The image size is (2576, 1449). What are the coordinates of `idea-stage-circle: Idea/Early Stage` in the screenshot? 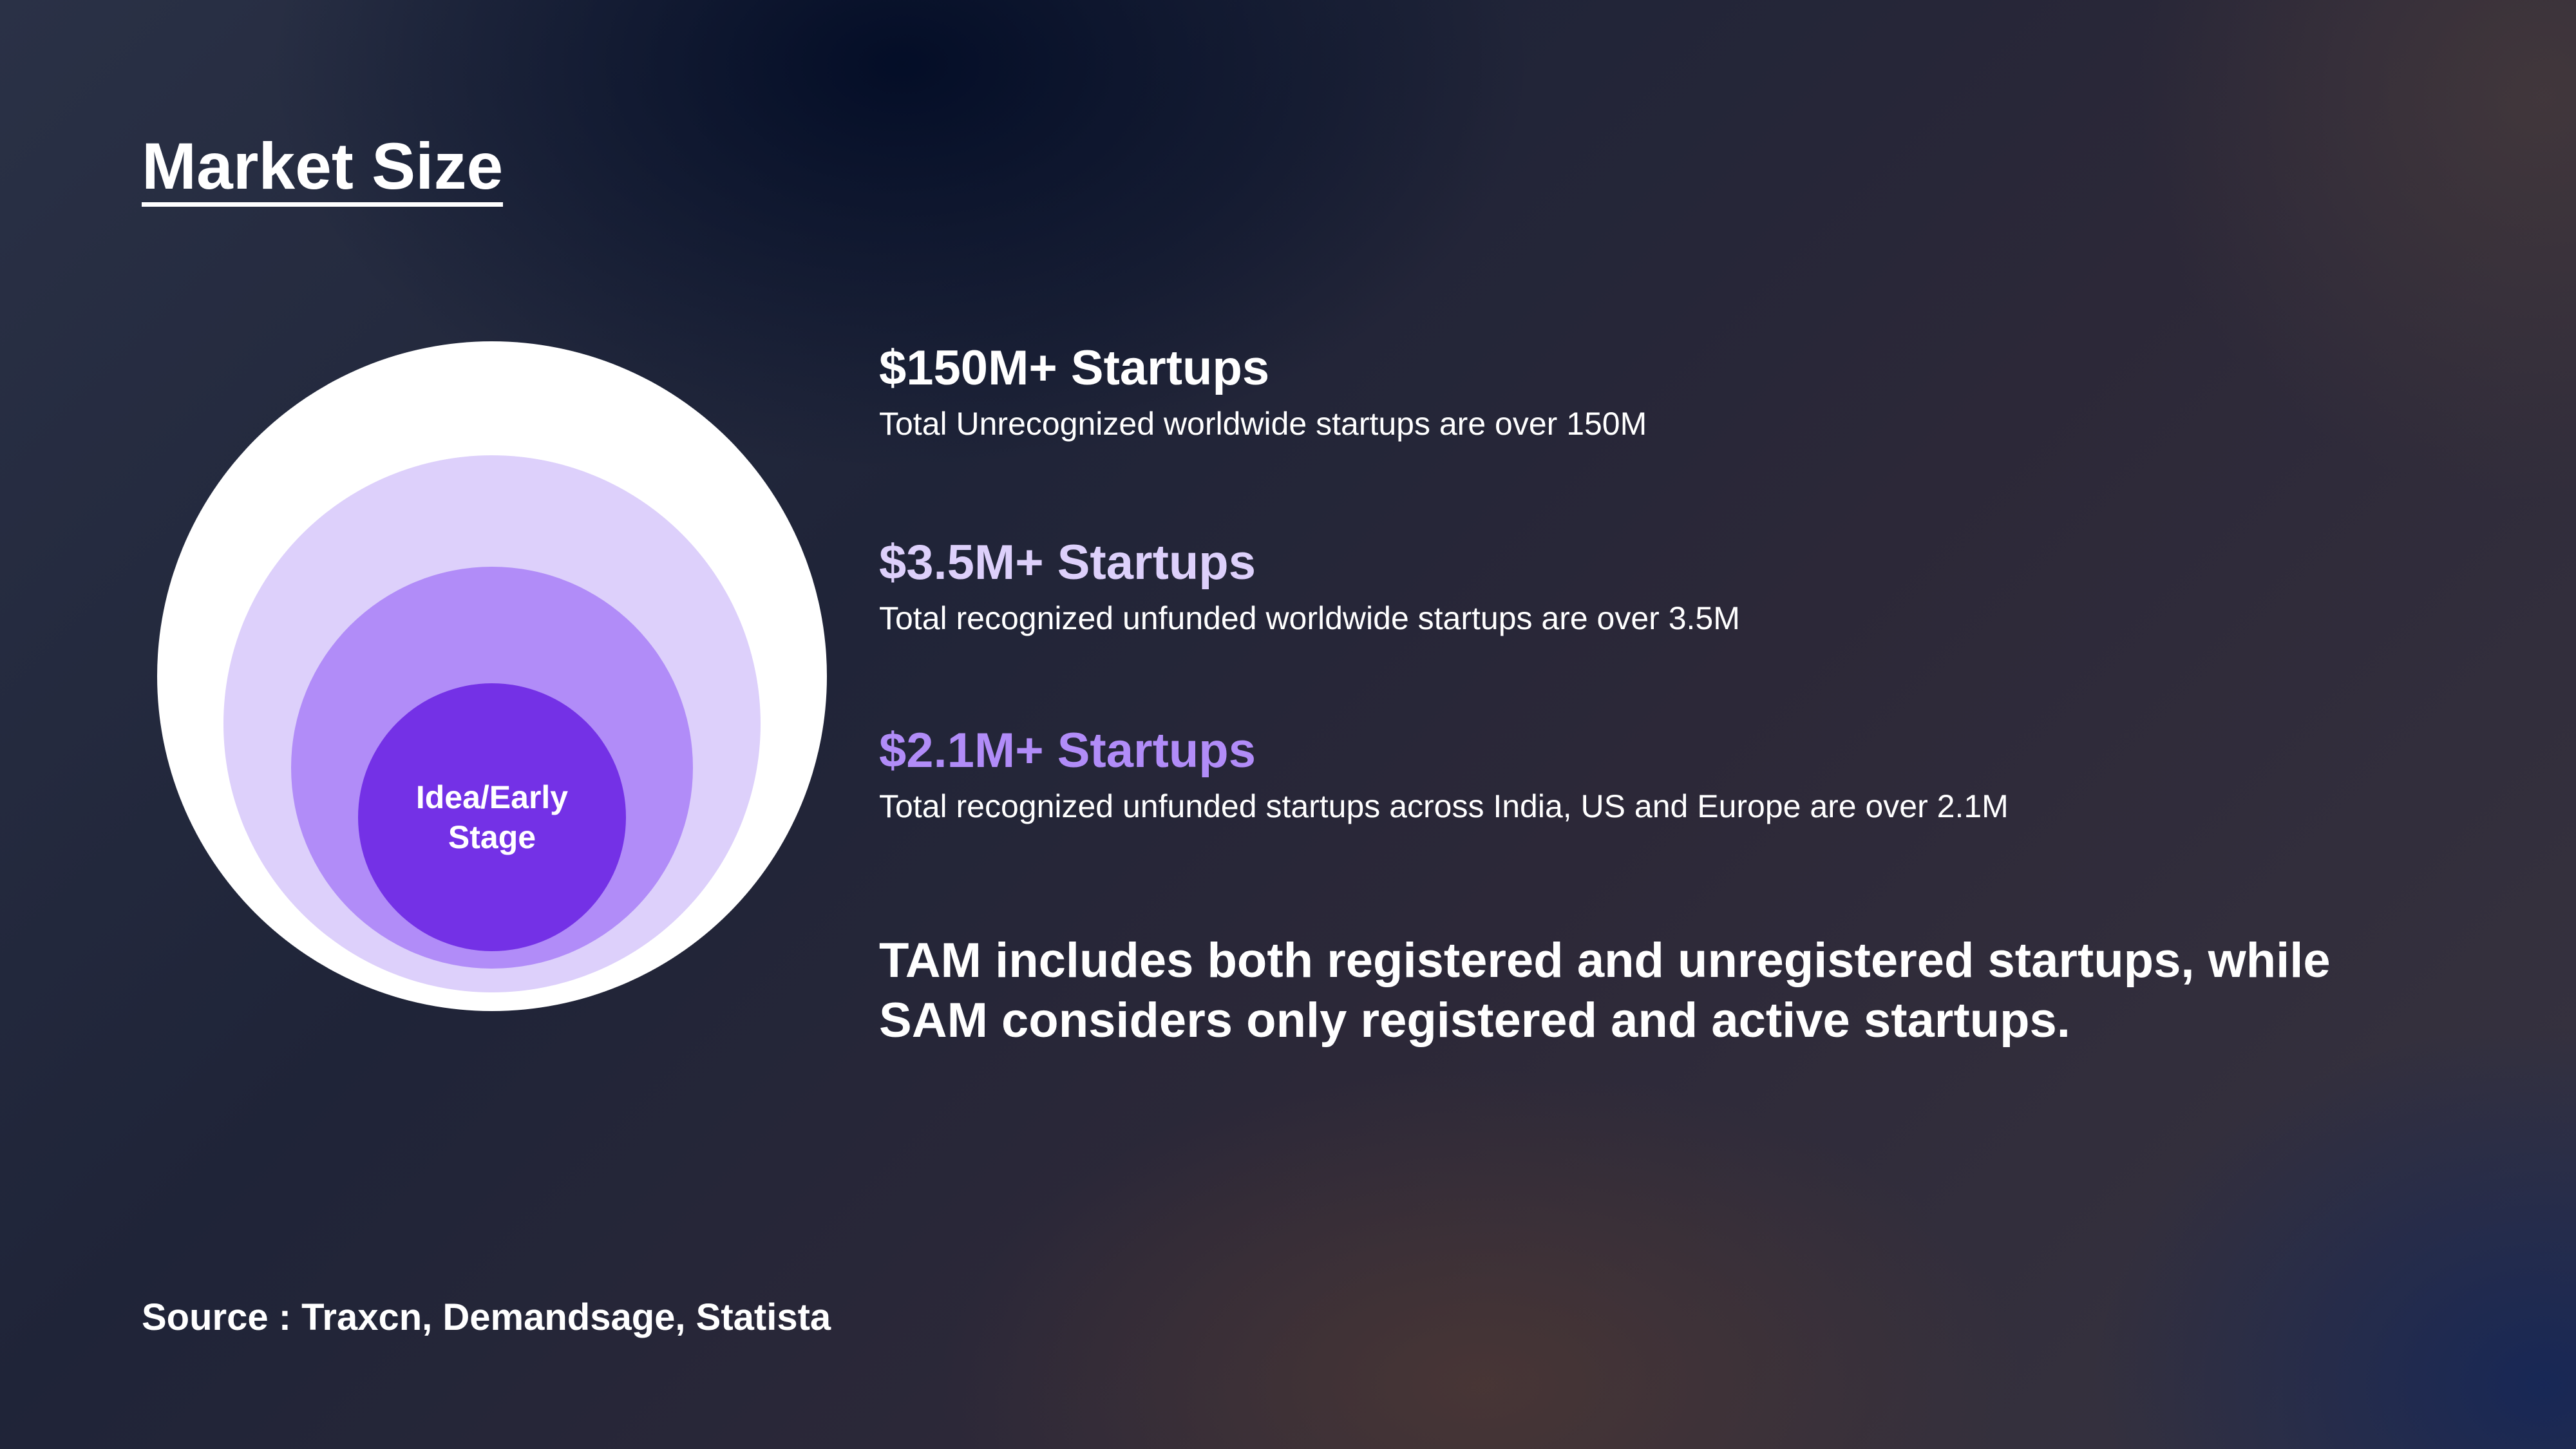 It's located at (492, 817).